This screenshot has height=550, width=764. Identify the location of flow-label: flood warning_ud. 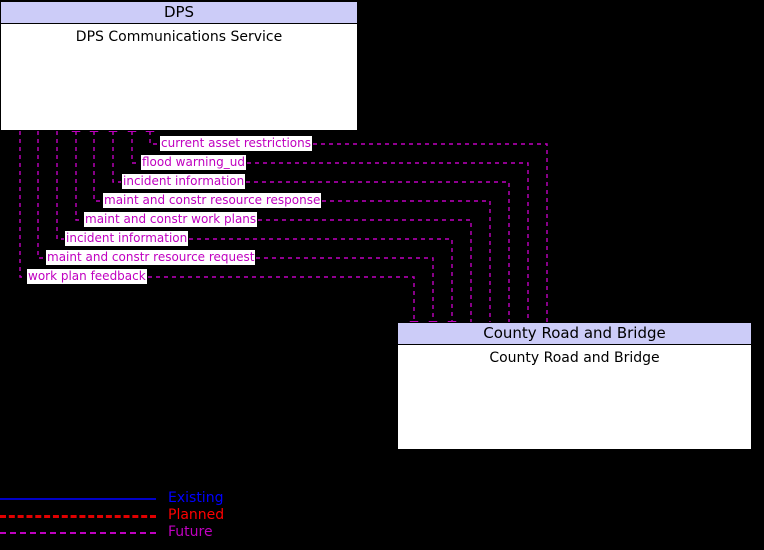
(193, 162).